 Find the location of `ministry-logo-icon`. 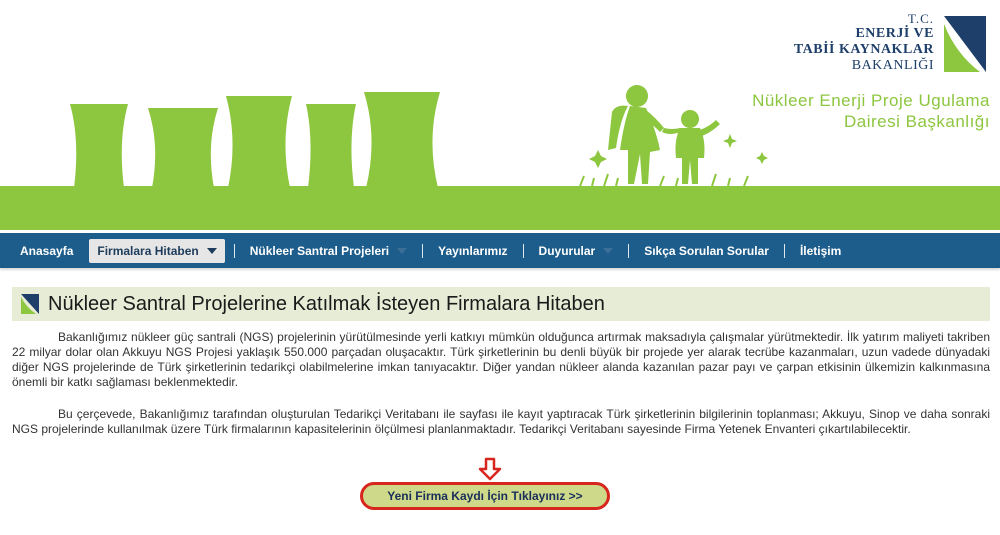

ministry-logo-icon is located at coordinates (965, 44).